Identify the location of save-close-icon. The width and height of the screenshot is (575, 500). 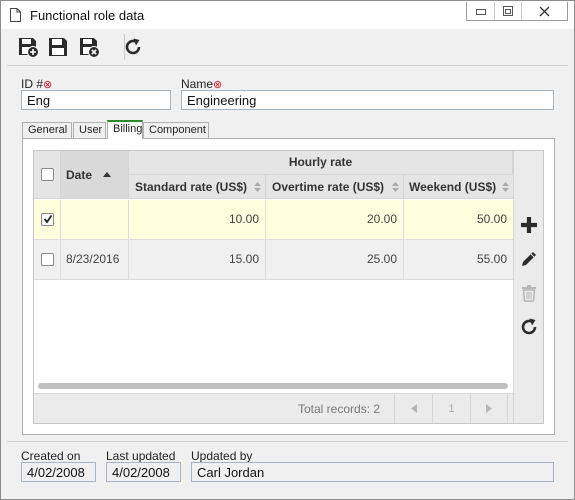
(90, 48).